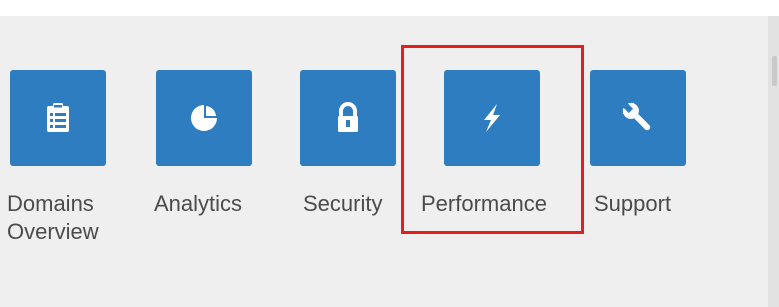 This screenshot has width=779, height=307. Describe the element at coordinates (198, 204) in the screenshot. I see `analytics-label: Analytics` at that location.